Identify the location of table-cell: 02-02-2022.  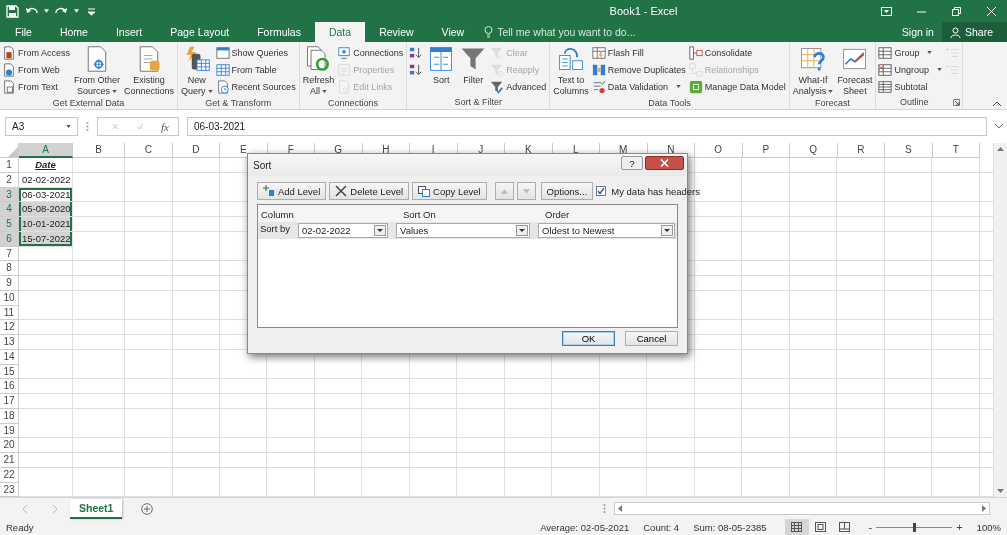
(46, 180).